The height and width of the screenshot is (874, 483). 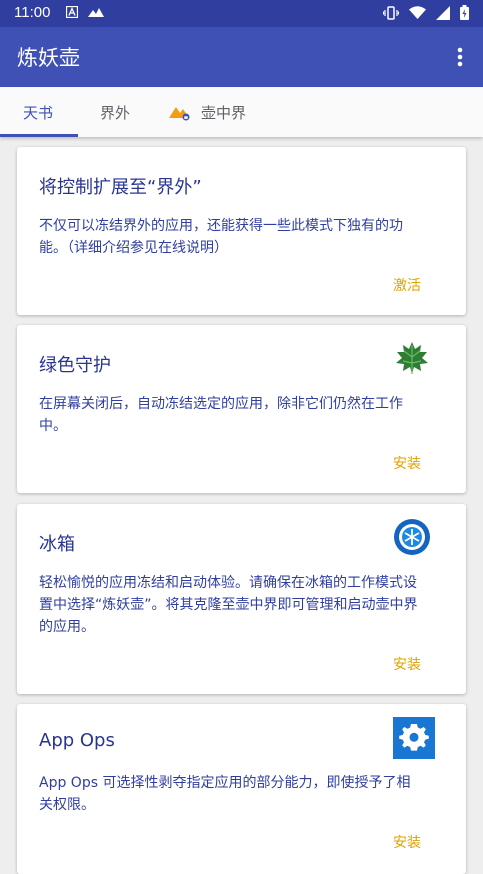 I want to click on card-description-line: 能。（详细介绍参见在线说明）, so click(x=133, y=248).